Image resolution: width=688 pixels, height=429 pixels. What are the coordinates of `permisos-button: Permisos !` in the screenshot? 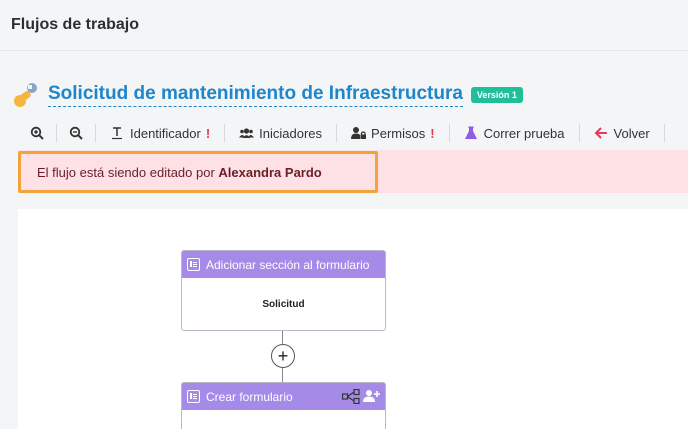 It's located at (393, 133).